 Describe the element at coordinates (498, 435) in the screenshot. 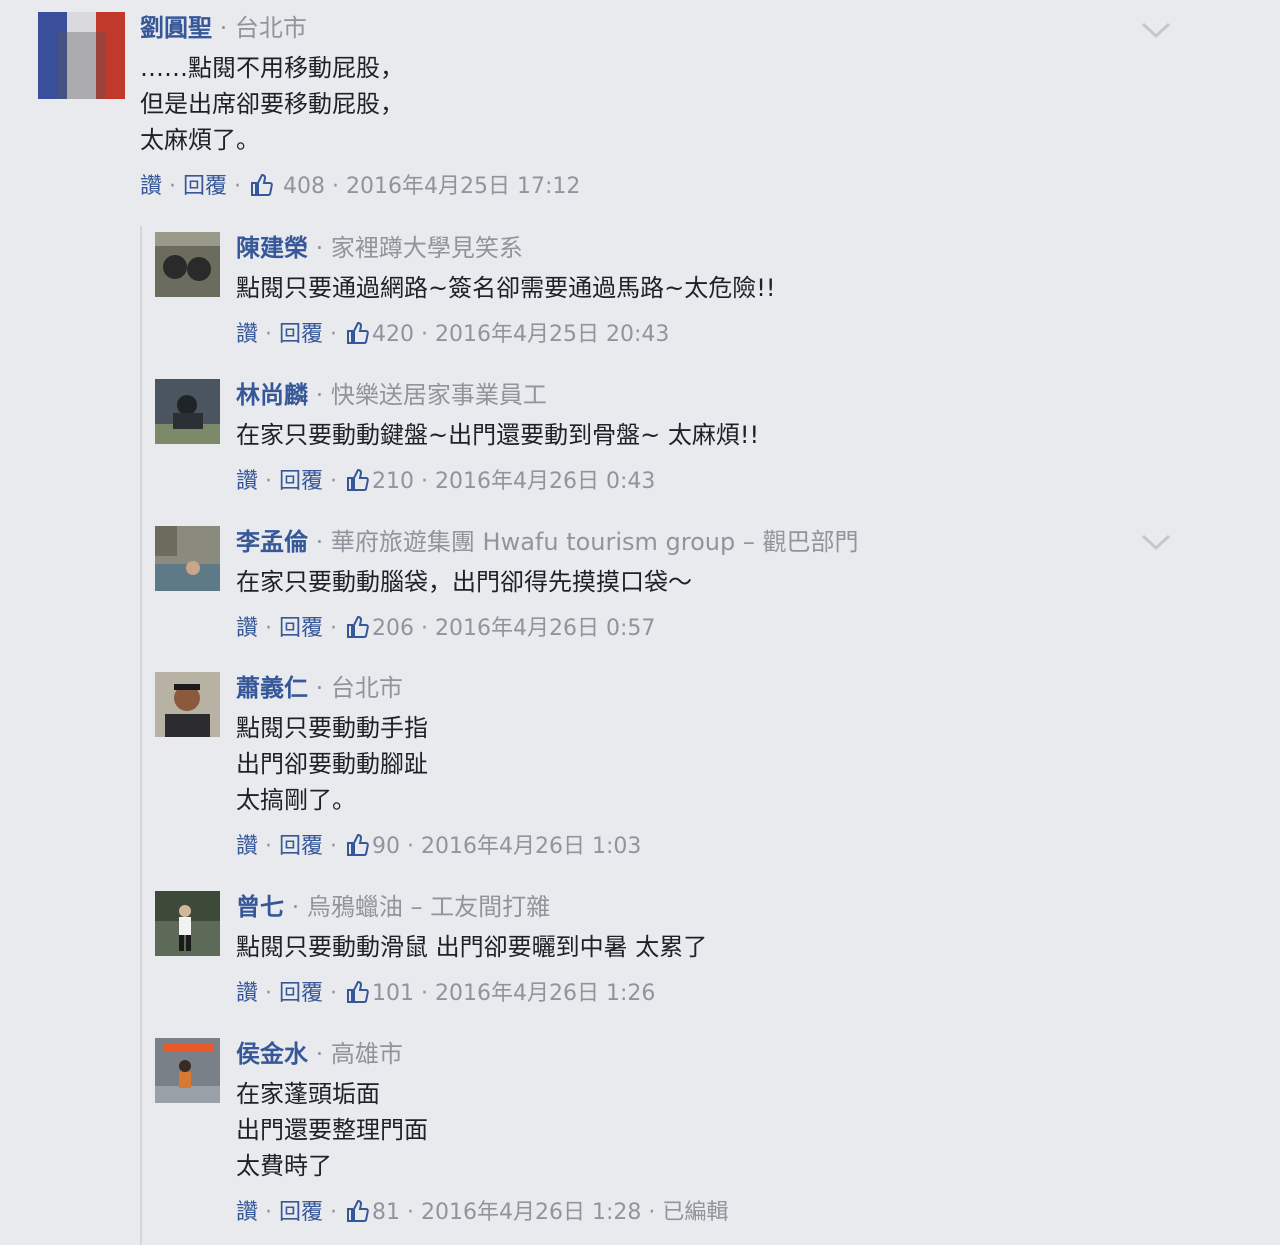

I see `comment-text: 在家只要動動鍵盤~出門還要動到骨盤~ 太麻煩!!` at that location.